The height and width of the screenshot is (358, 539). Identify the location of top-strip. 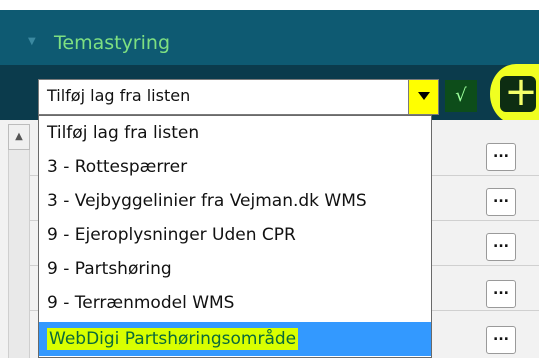
(269, 5).